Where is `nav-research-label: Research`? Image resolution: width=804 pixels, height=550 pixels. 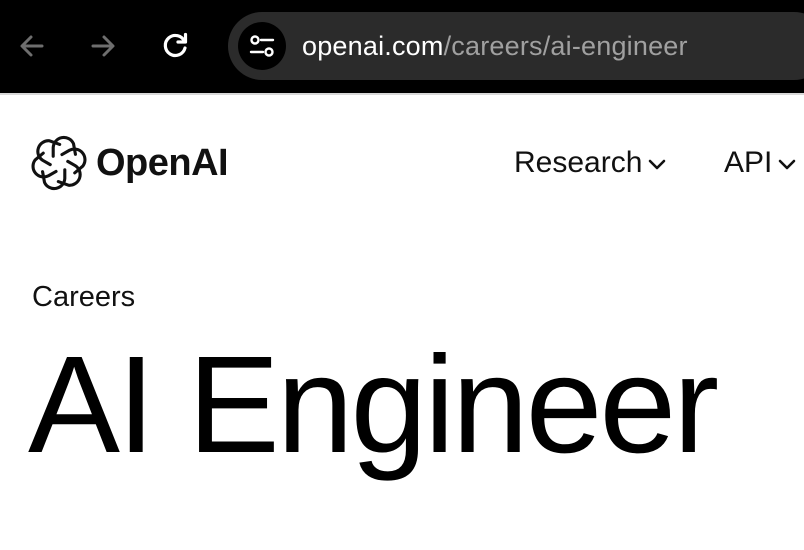
nav-research-label: Research is located at coordinates (578, 162).